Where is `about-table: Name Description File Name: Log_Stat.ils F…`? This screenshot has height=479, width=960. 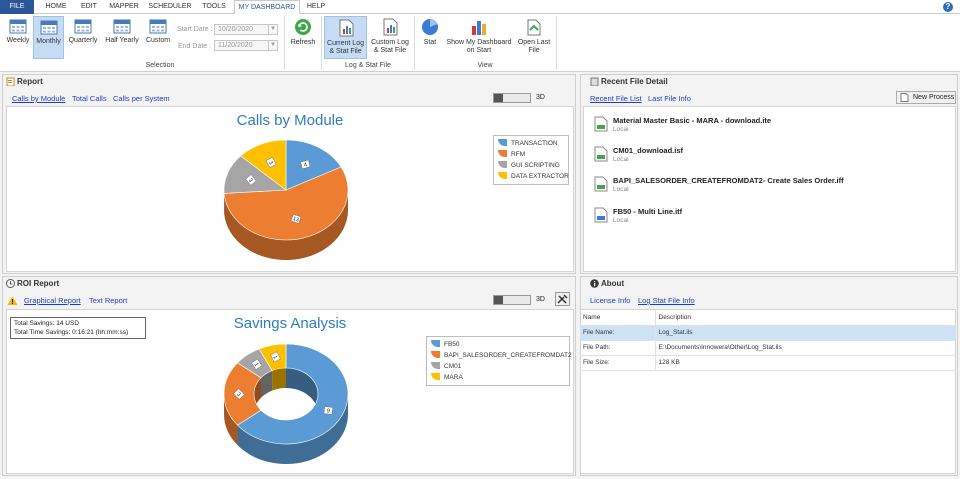 about-table: Name Description File Name: Log_Stat.ils F… is located at coordinates (768, 340).